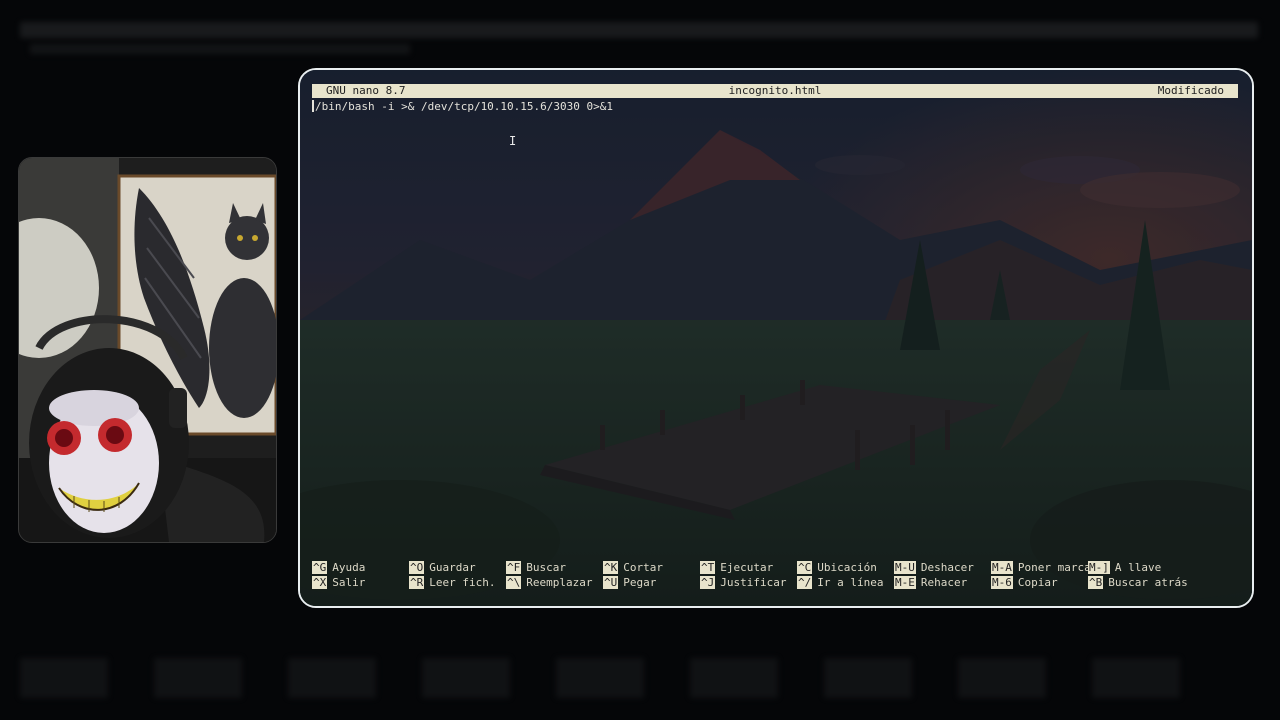  Describe the element at coordinates (905, 582) in the screenshot. I see `shortcut-key: M-E` at that location.